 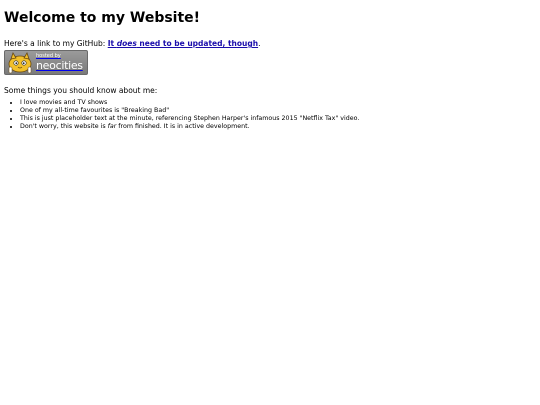 What do you see at coordinates (56, 43) in the screenshot?
I see `github-prefix: Here's a link to my GitHub:` at bounding box center [56, 43].